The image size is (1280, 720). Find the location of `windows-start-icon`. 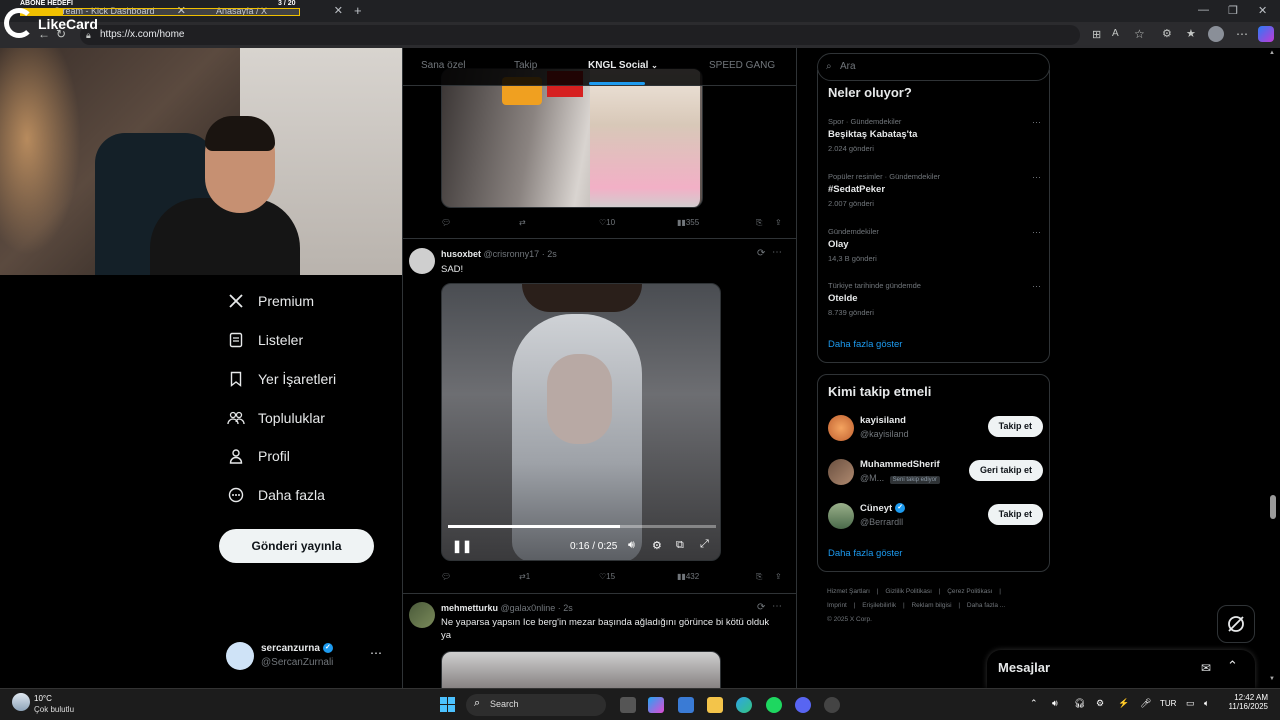

windows-start-icon is located at coordinates (447, 704).